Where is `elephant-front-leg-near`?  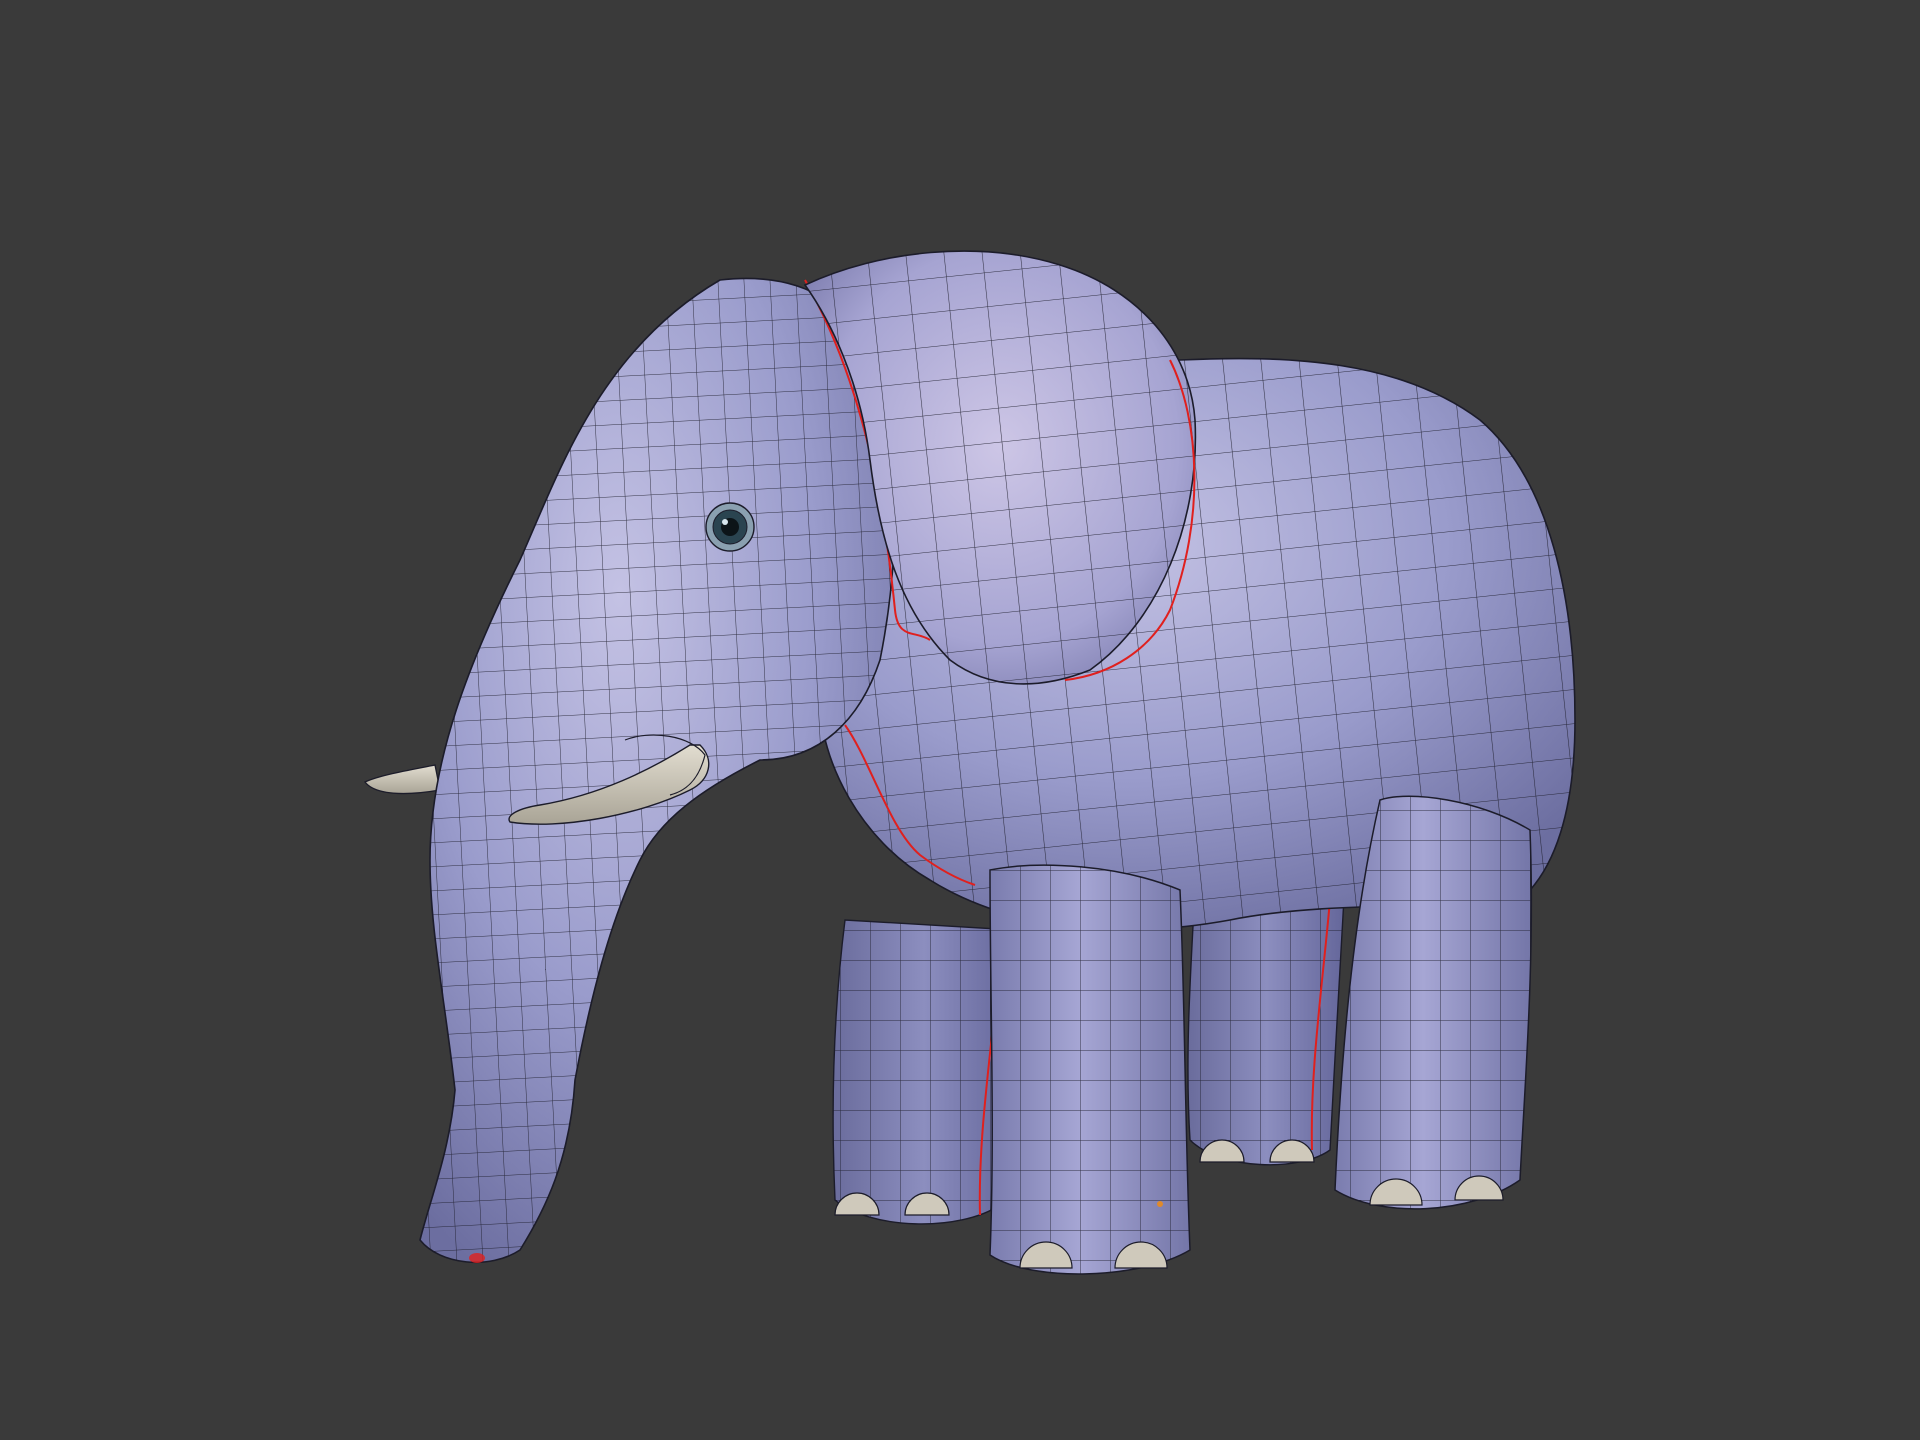
elephant-front-leg-near is located at coordinates (1090, 1069).